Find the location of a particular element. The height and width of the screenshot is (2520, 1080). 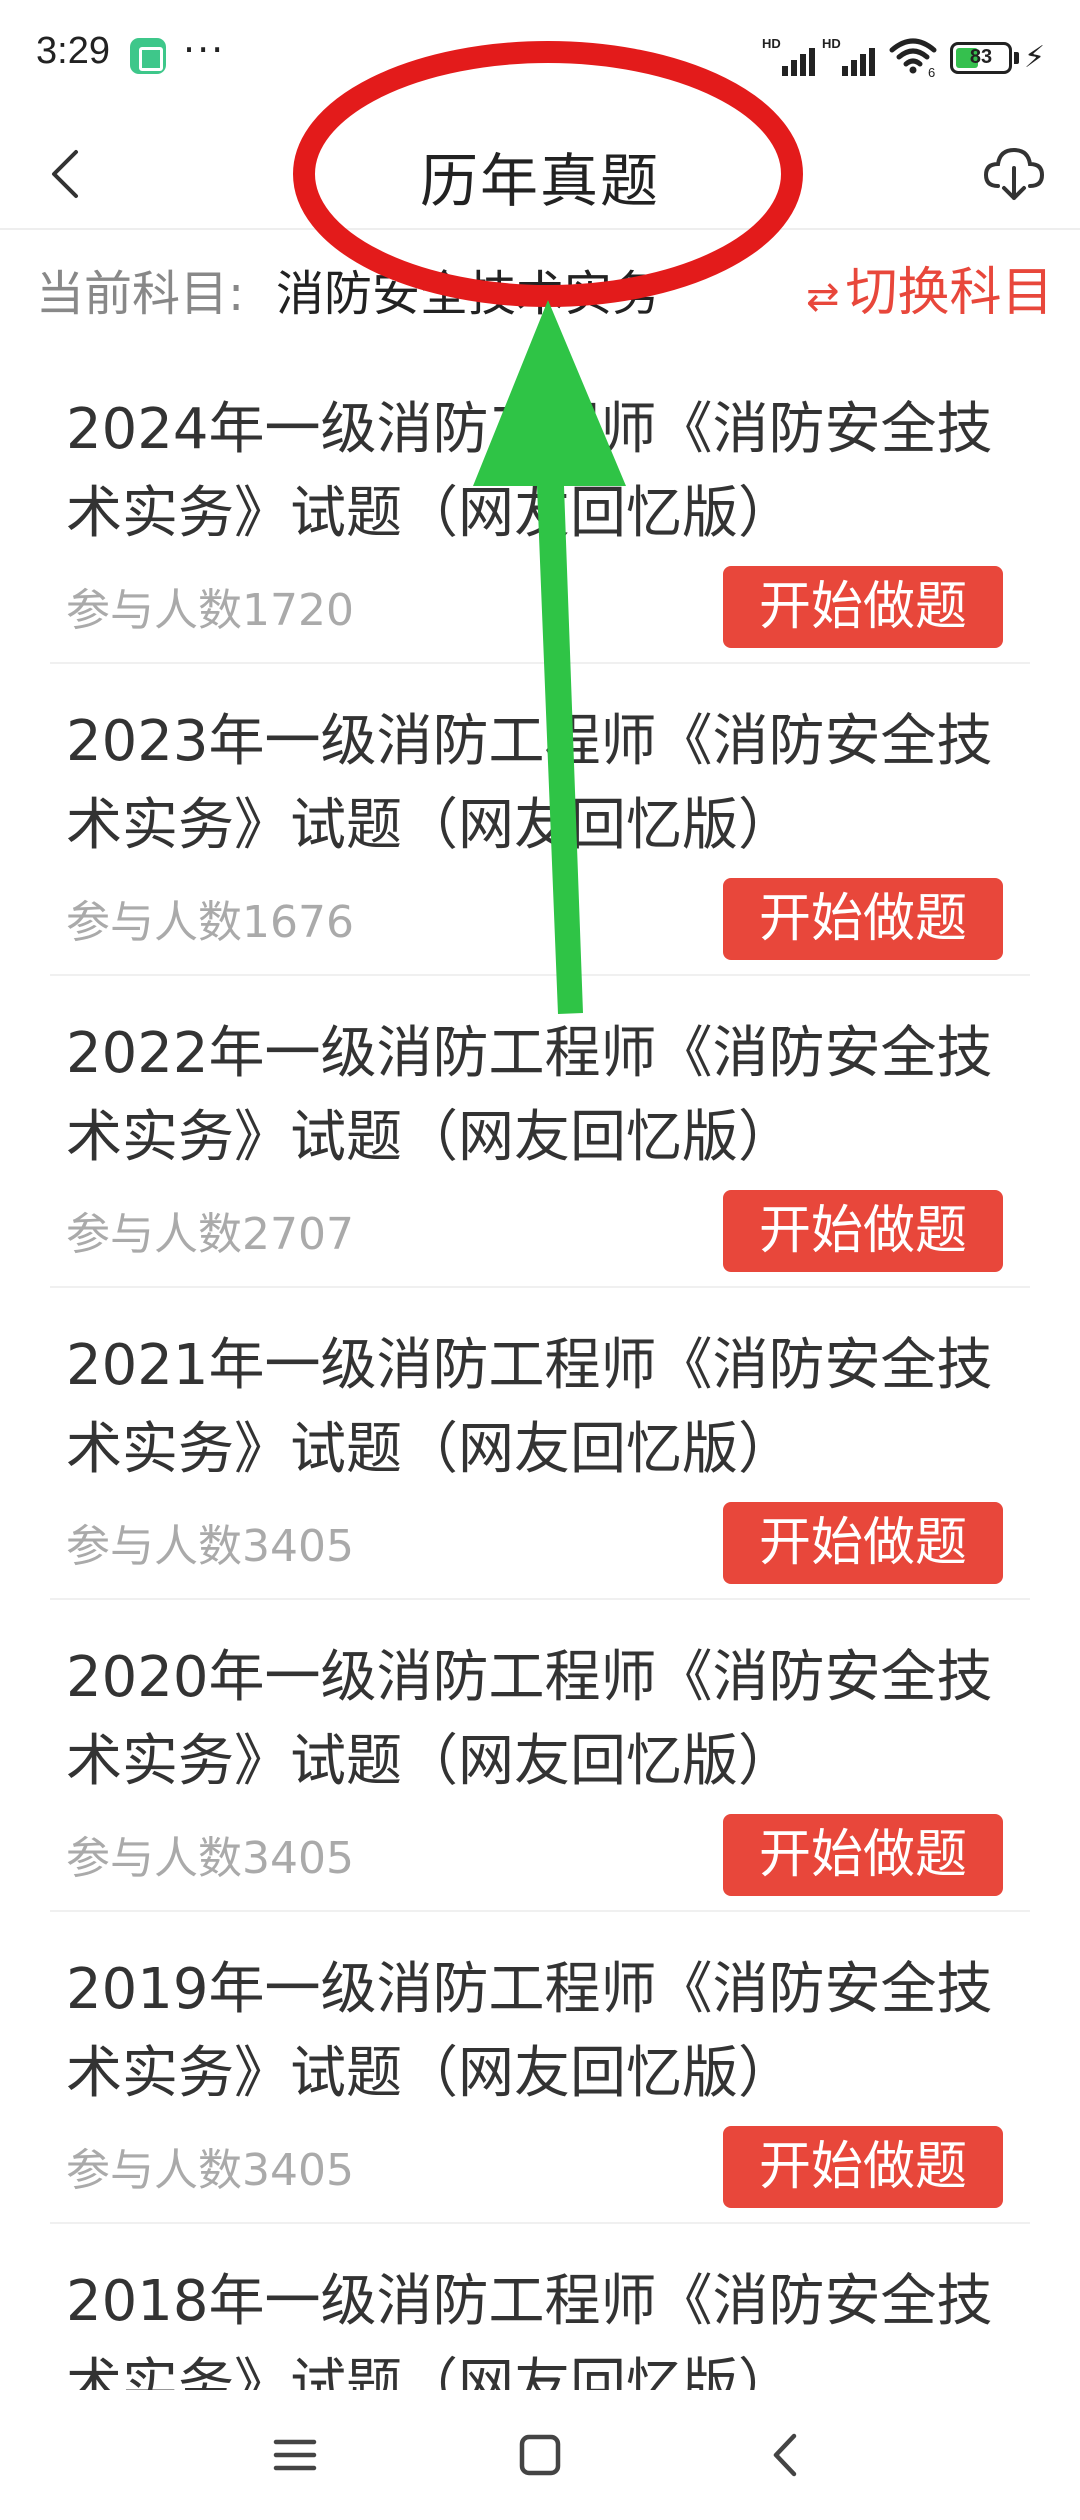

switch-subject-button: ⇄ 切换科目 is located at coordinates (930, 287).